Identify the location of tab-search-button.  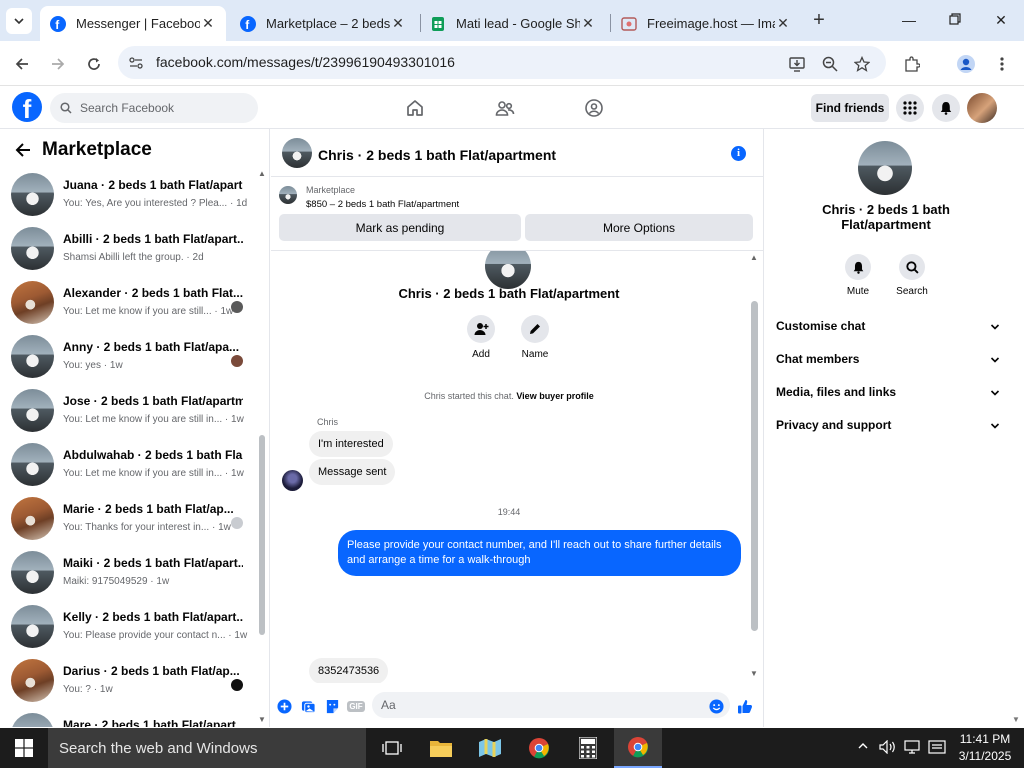
(19, 21).